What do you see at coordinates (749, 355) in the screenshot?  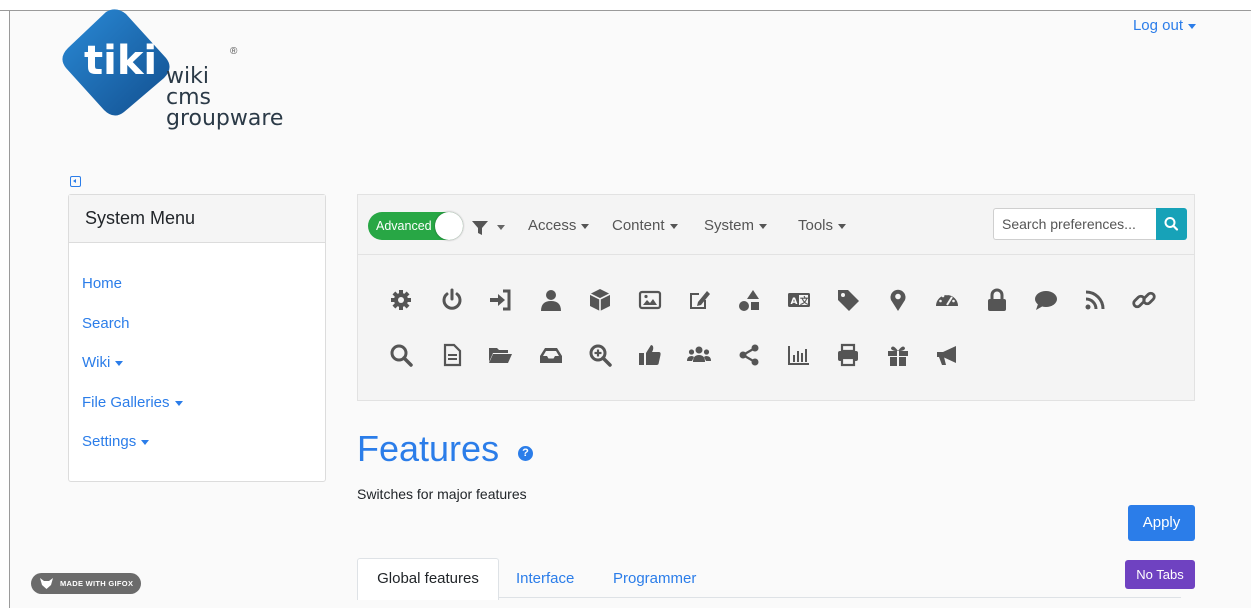 I see `share-icon` at bounding box center [749, 355].